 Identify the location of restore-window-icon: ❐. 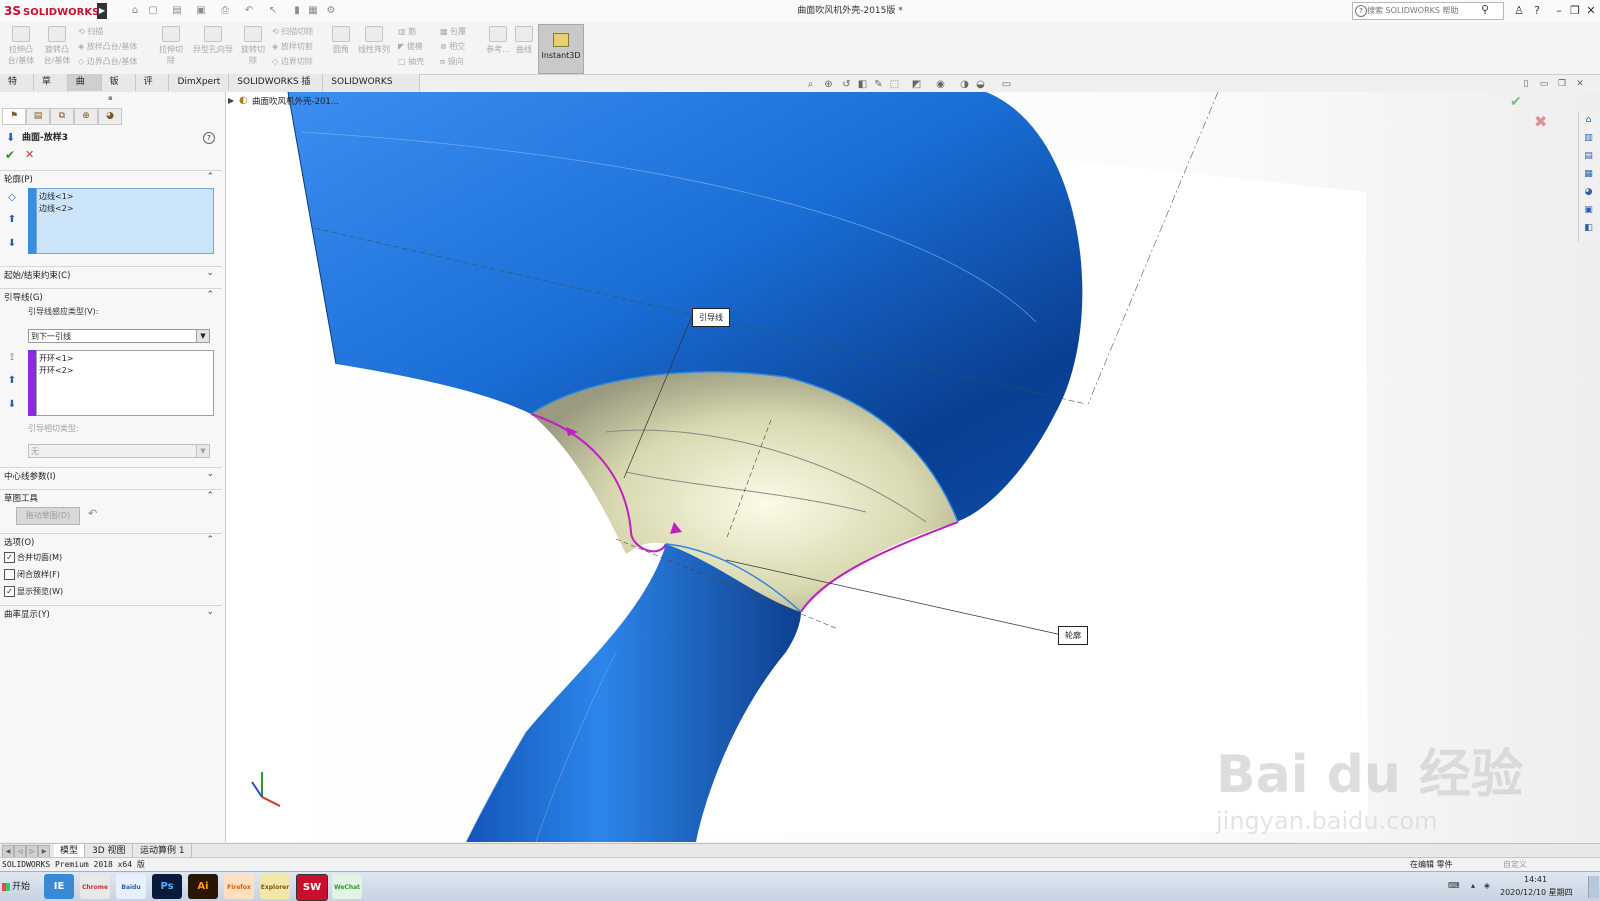
(1575, 11).